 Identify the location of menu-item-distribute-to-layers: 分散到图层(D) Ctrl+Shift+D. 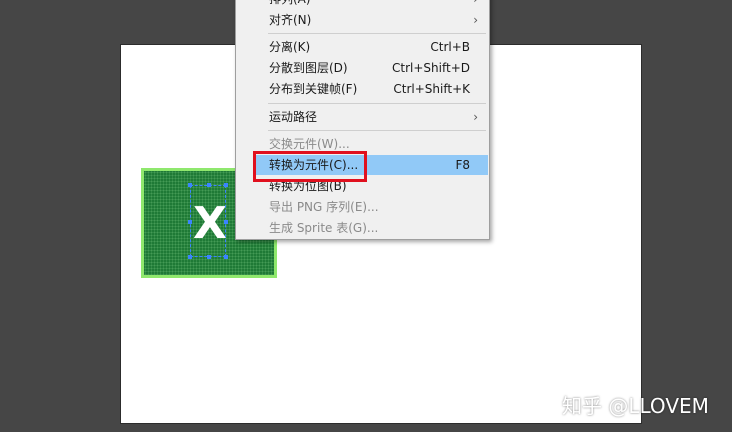
(371, 68).